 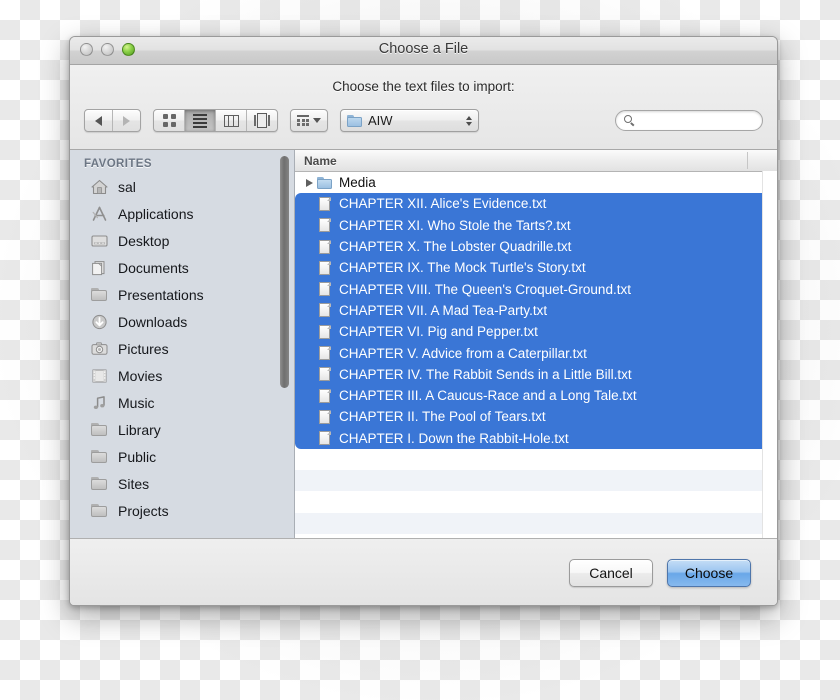 What do you see at coordinates (357, 183) in the screenshot?
I see `file-name: Media` at bounding box center [357, 183].